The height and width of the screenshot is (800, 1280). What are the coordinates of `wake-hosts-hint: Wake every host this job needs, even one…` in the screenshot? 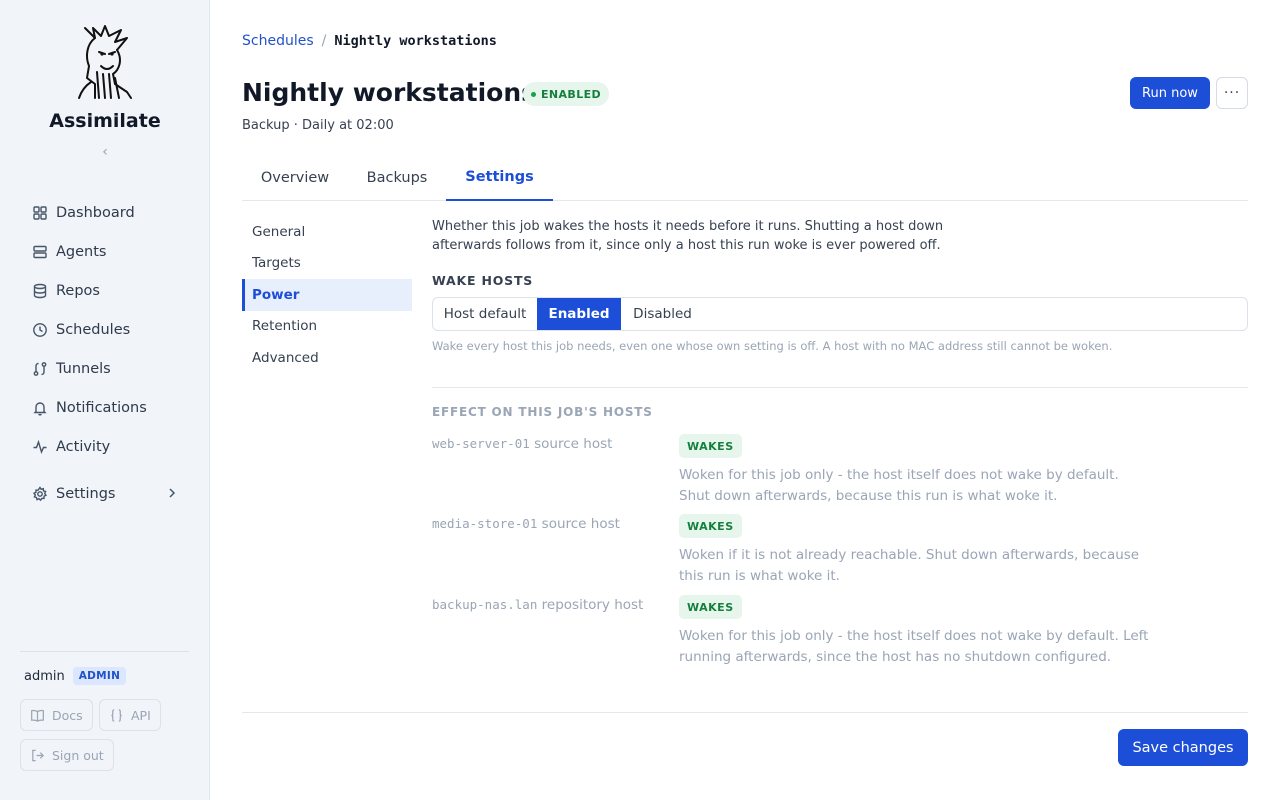 It's located at (772, 346).